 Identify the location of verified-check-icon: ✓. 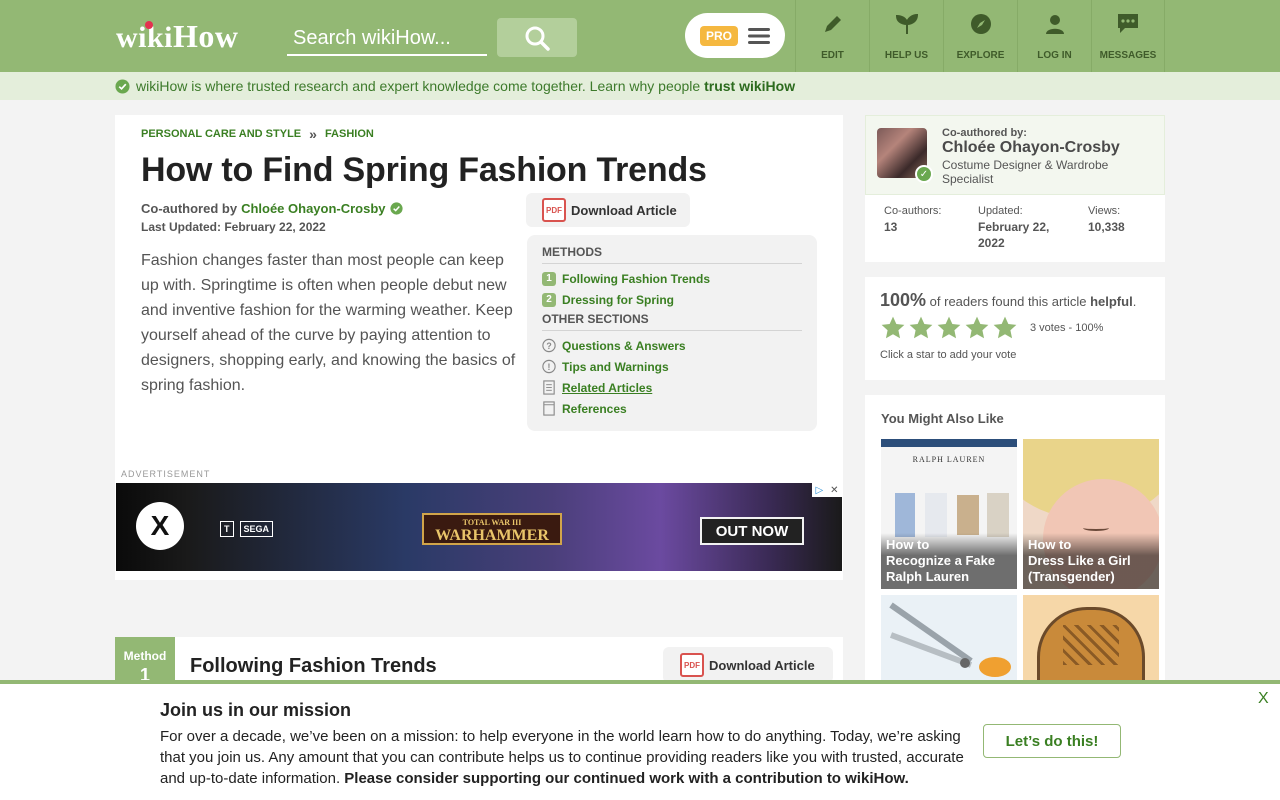
(924, 174).